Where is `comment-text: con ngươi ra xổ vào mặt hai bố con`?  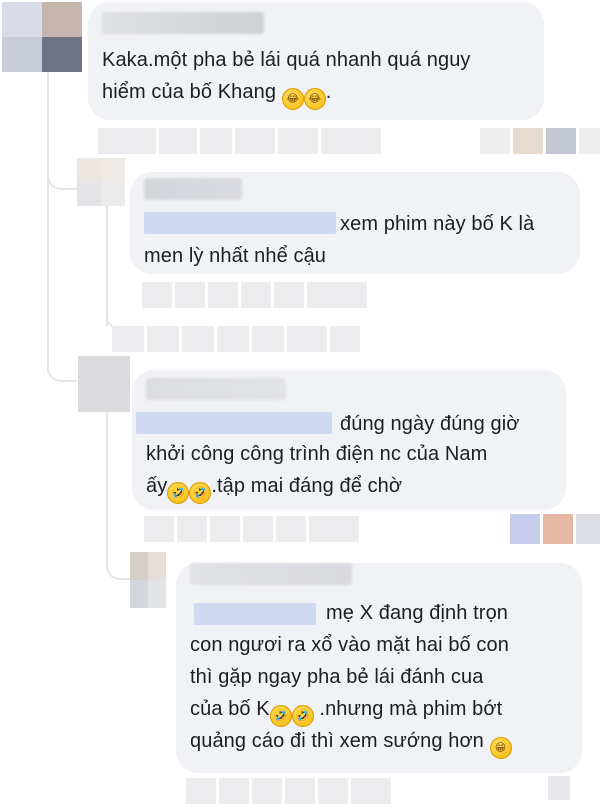
comment-text: con ngươi ra xổ vào mặt hai bố con is located at coordinates (349, 645).